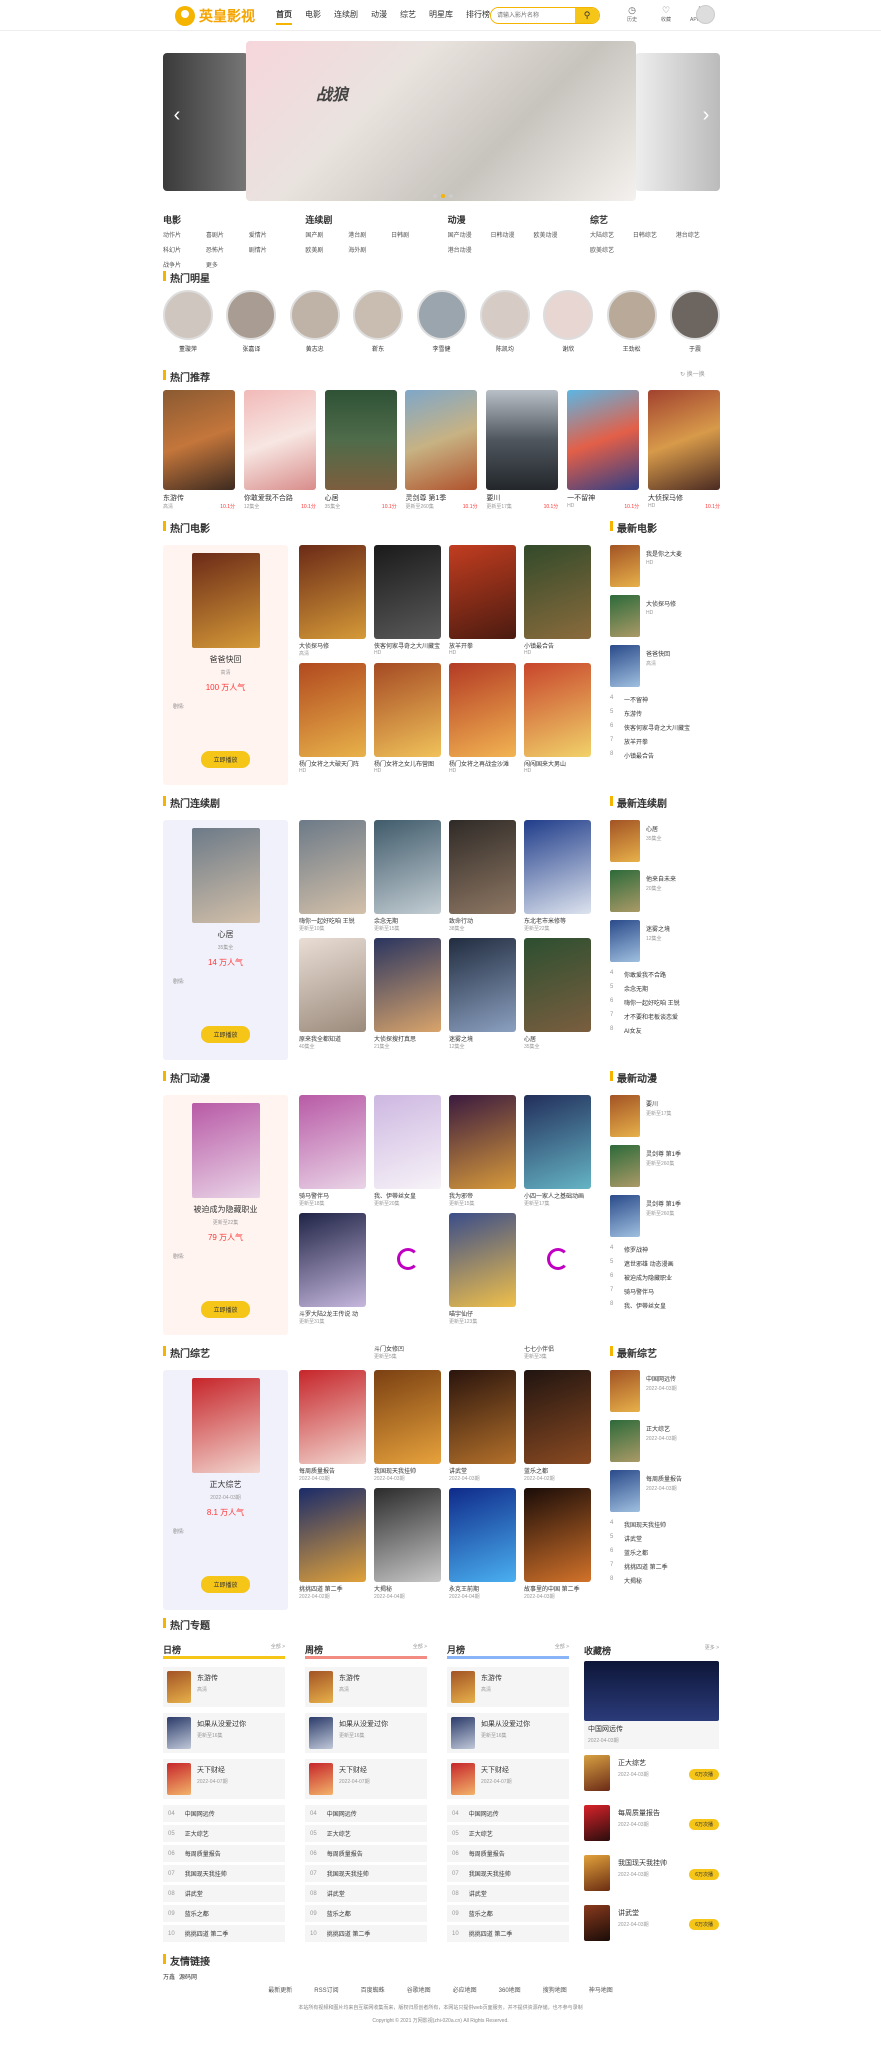  Describe the element at coordinates (332, 1544) in the screenshot. I see `video-card: 挑挑四道 第二季 2022-04-02期` at that location.